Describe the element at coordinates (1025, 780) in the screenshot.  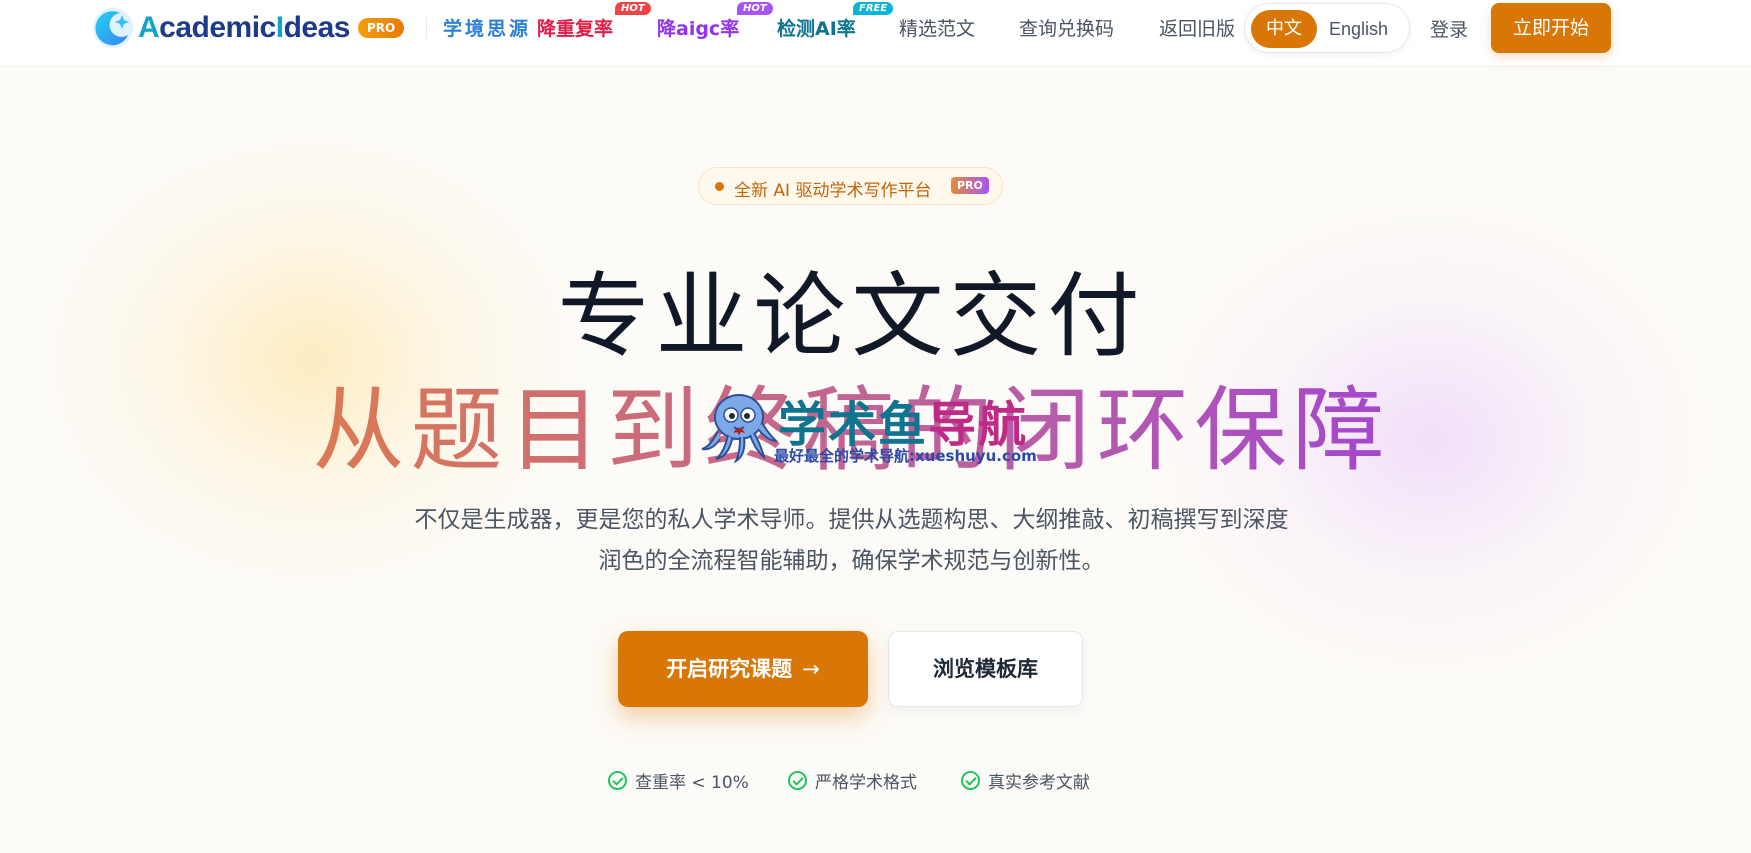
I see `feature-item: 真实参考文献` at that location.